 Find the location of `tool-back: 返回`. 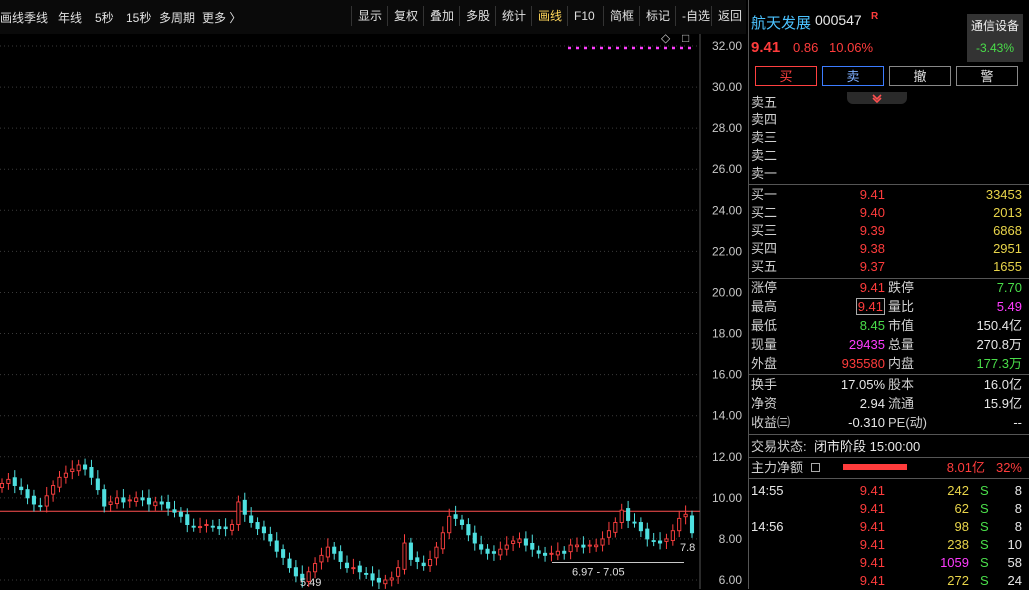

tool-back: 返回 is located at coordinates (729, 16).